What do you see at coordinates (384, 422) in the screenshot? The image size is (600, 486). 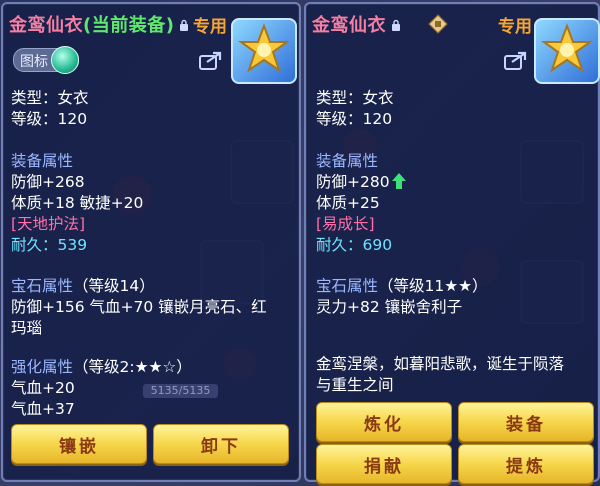 I see `refine-button: 炼化` at bounding box center [384, 422].